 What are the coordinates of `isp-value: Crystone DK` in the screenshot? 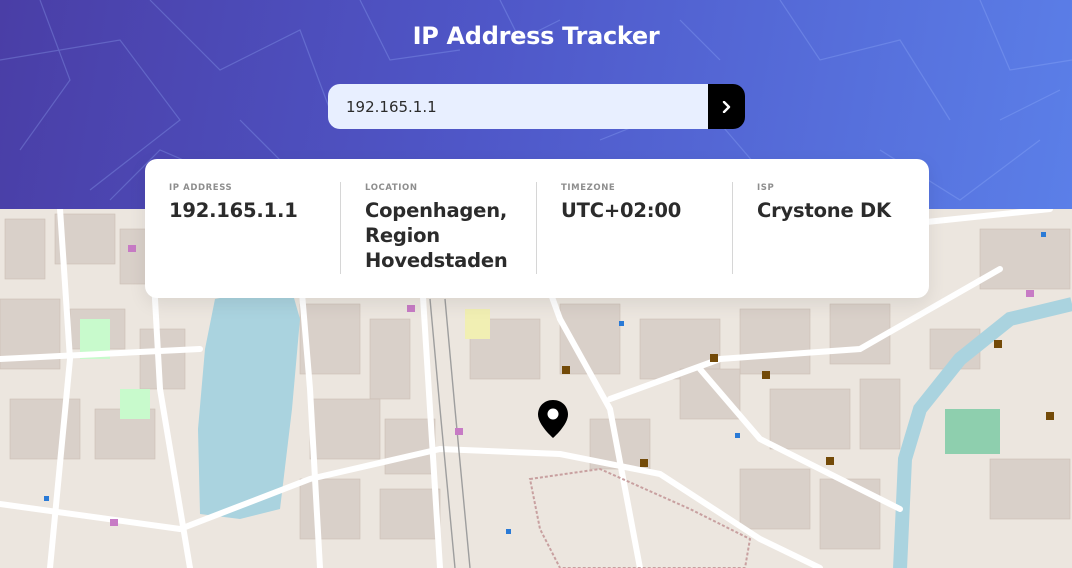 It's located at (824, 210).